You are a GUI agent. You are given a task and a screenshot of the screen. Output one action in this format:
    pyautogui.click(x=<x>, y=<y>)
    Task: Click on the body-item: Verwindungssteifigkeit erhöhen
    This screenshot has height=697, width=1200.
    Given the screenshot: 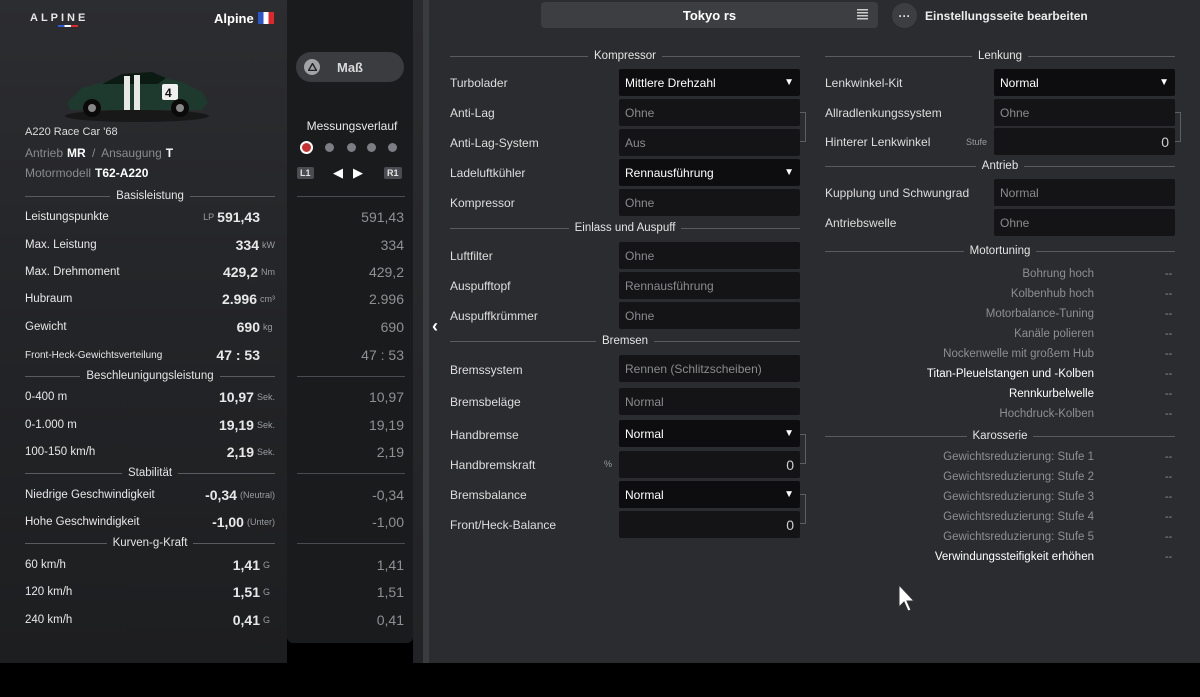 What is the action you would take?
    pyautogui.click(x=959, y=557)
    